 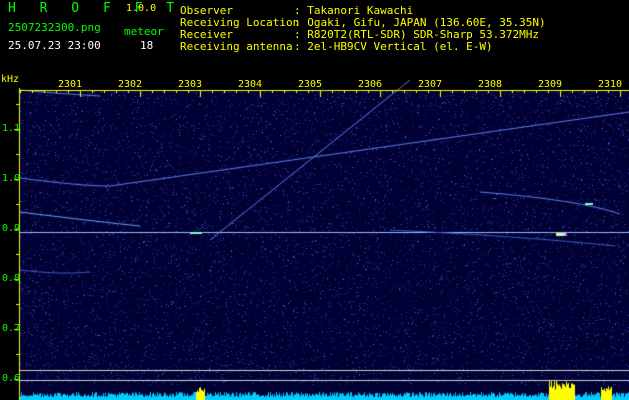 What do you see at coordinates (11, 228) in the screenshot?
I see `y-tick-label: 0.9` at bounding box center [11, 228].